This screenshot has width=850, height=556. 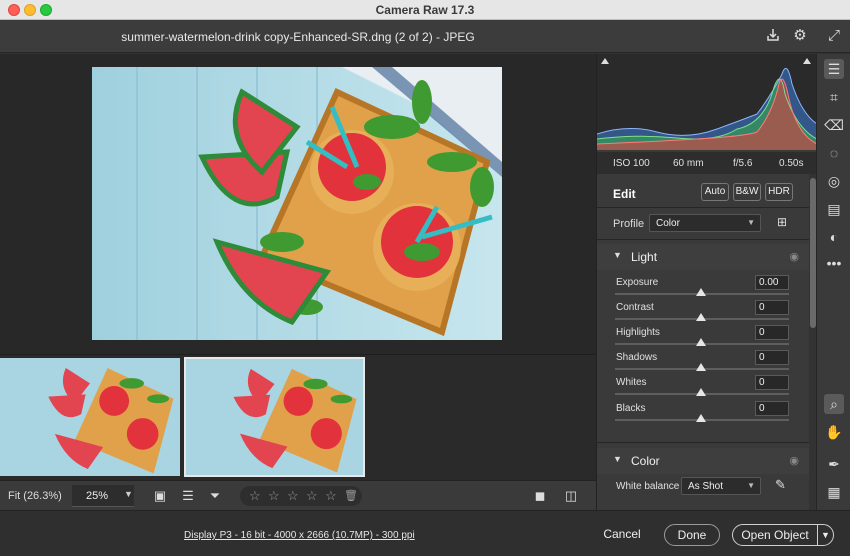 I want to click on color-sampler-icon: ✒, so click(x=834, y=464).